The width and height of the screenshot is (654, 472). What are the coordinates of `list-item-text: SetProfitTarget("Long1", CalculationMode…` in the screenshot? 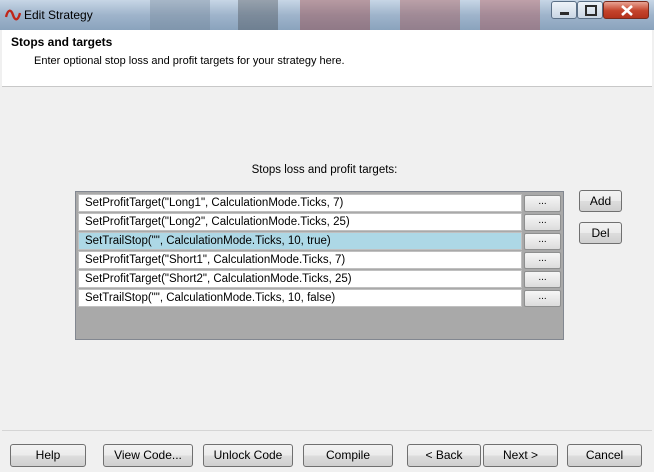 It's located at (300, 203).